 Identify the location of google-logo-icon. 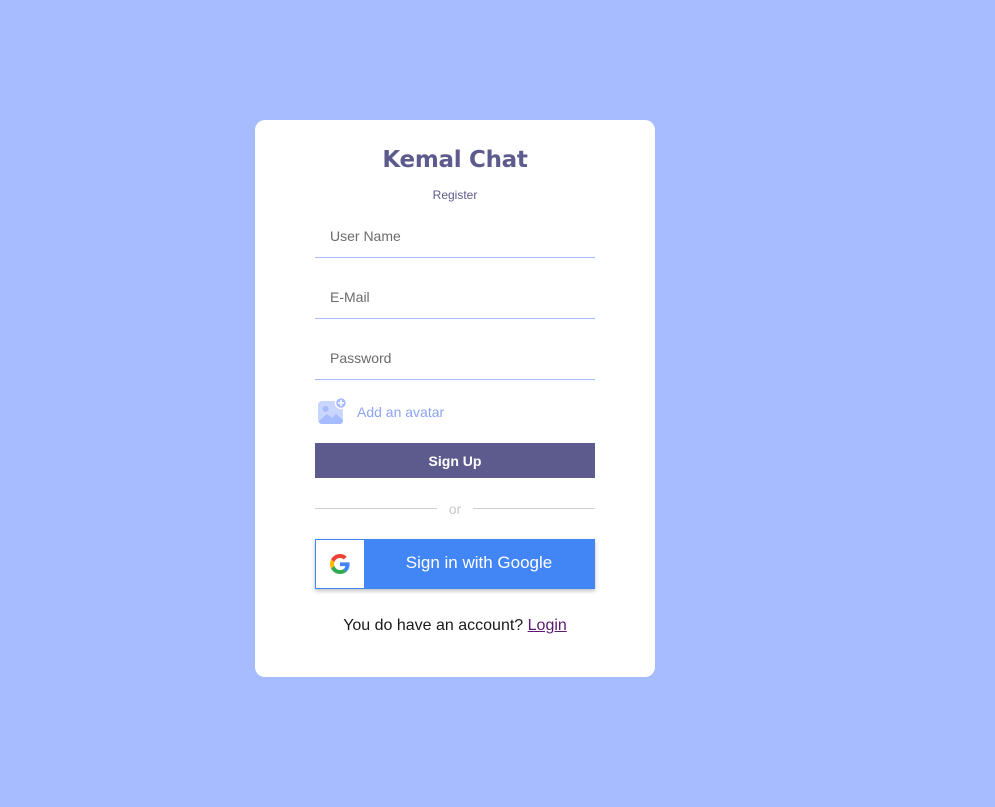
(340, 564).